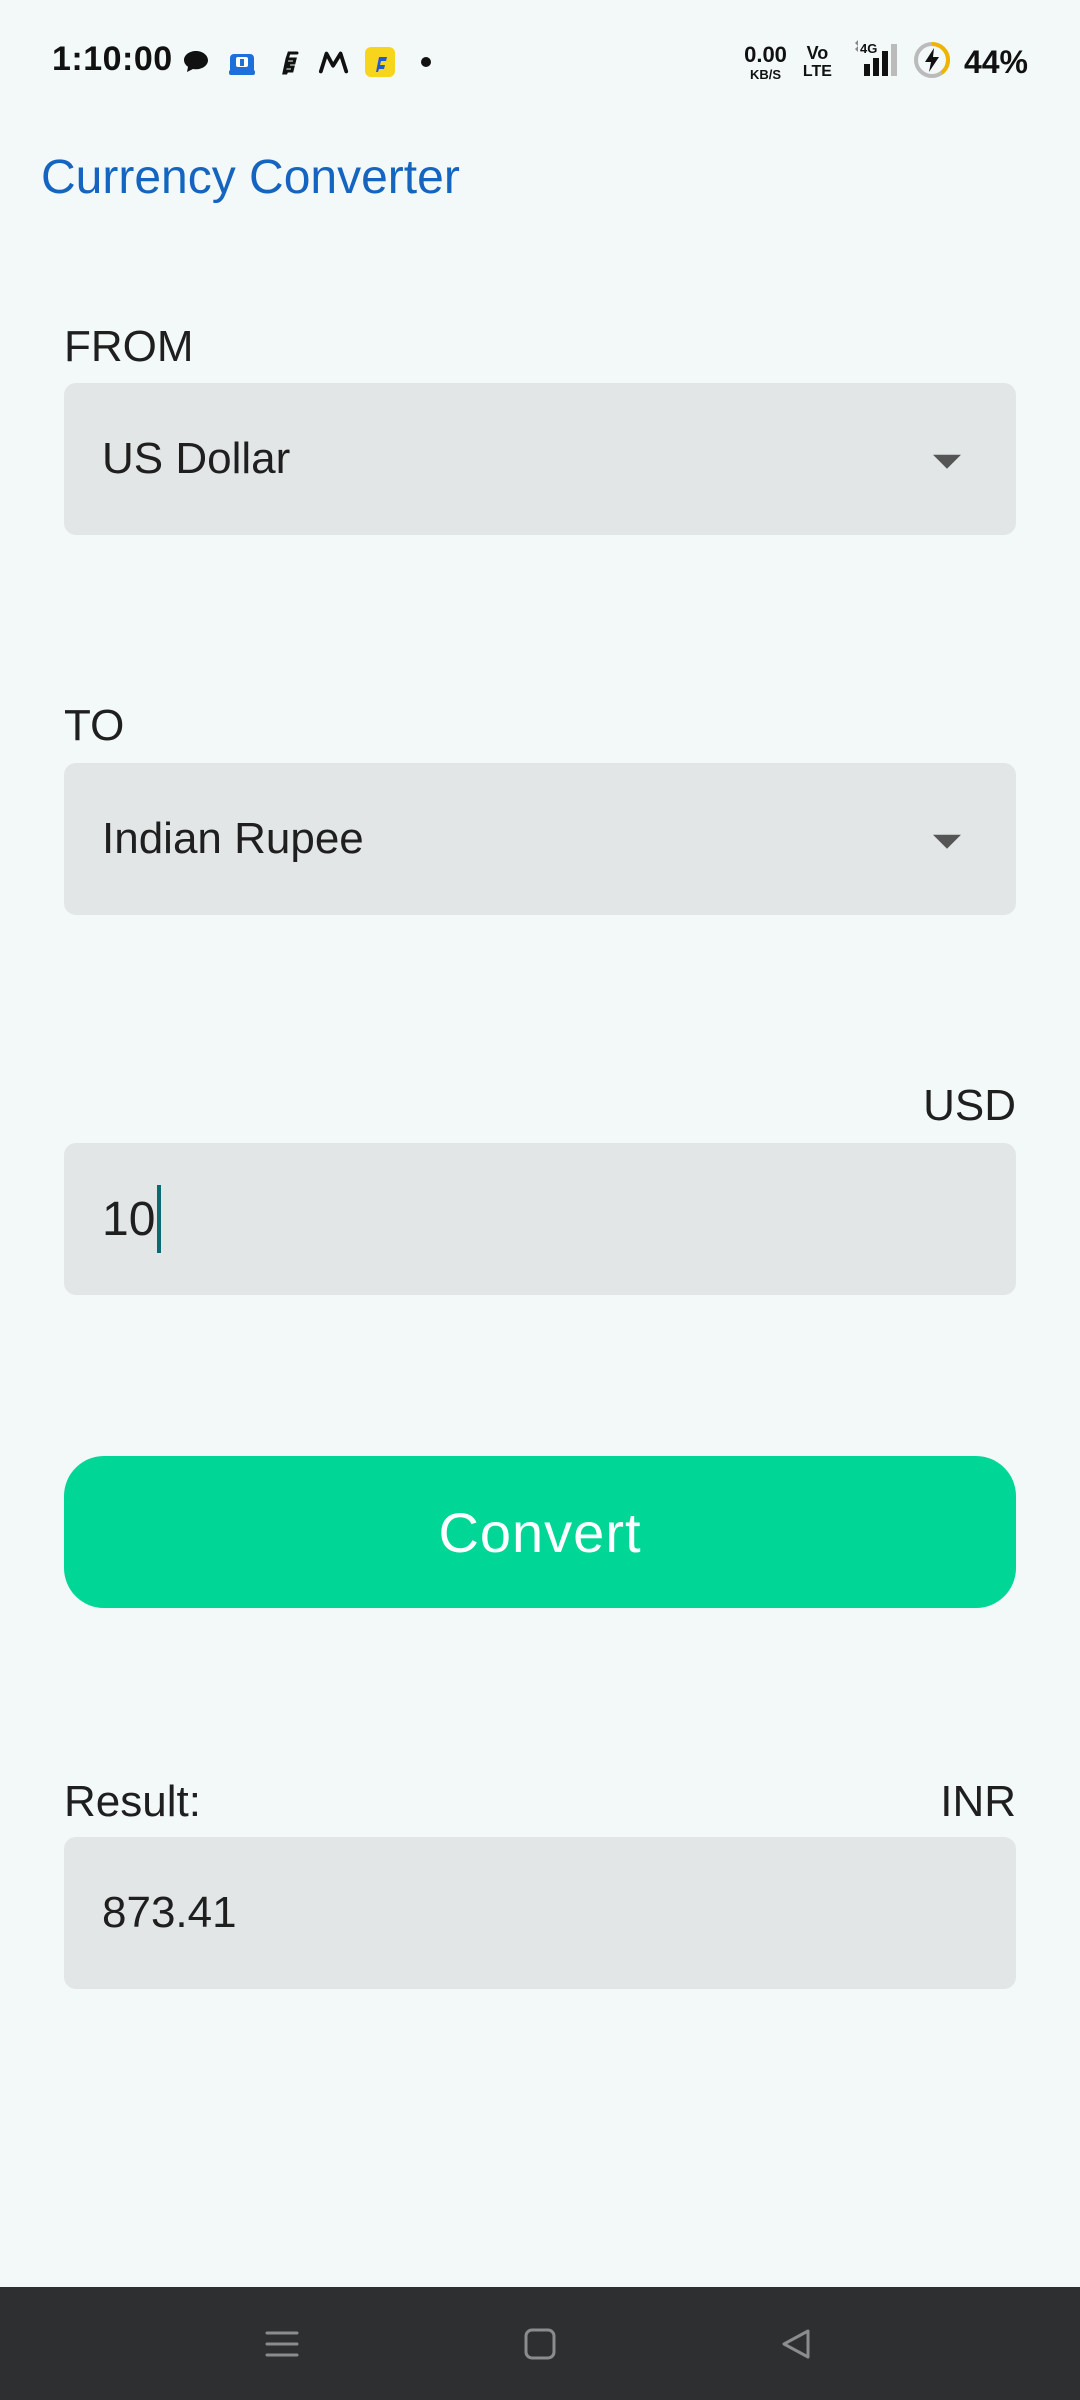 Image resolution: width=1080 pixels, height=2400 pixels. Describe the element at coordinates (196, 62) in the screenshot. I see `chat-bubble-icon` at that location.